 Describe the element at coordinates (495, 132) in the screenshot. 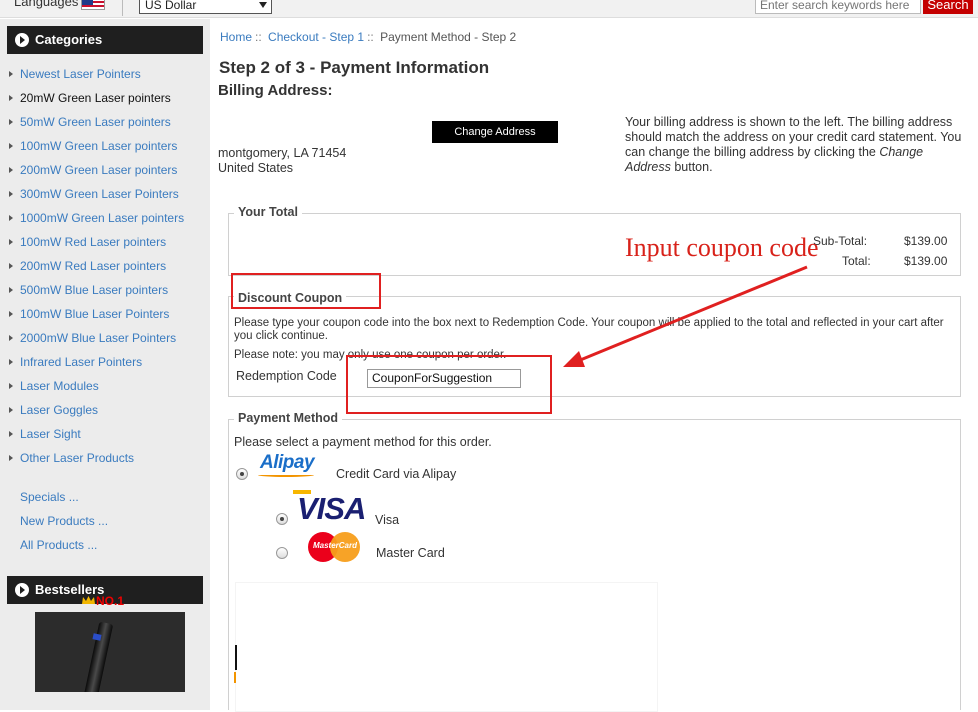

I see `change-address-button: Change Address` at that location.